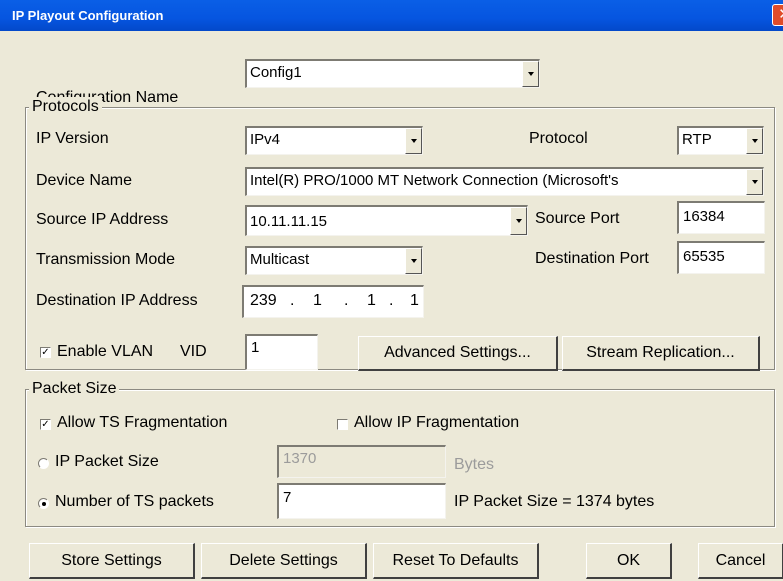 Image resolution: width=783 pixels, height=581 pixels. I want to click on ip-octet-1: 239, so click(263, 300).